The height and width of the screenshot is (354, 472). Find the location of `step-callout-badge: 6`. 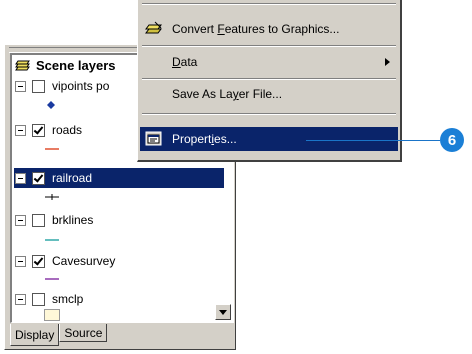

step-callout-badge: 6 is located at coordinates (452, 140).